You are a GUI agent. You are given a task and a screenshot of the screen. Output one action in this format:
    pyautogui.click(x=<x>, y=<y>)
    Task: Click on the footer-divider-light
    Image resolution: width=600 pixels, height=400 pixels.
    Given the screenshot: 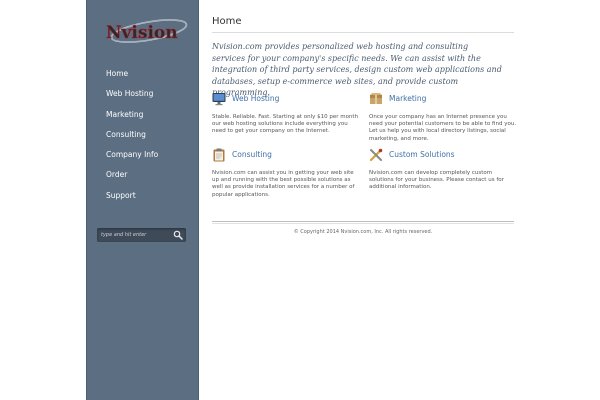 What is the action you would take?
    pyautogui.click(x=363, y=223)
    